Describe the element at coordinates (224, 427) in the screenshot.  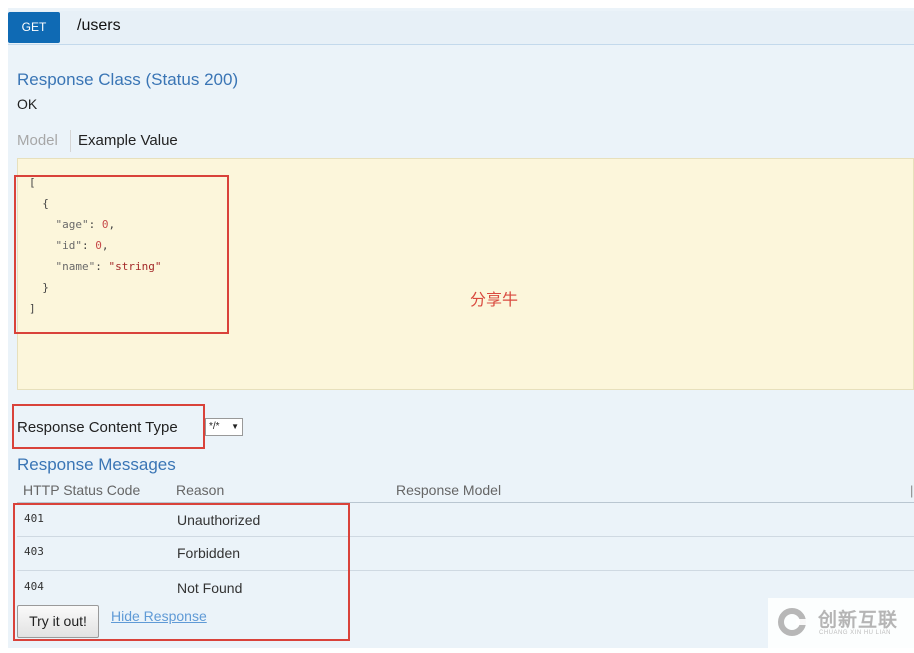
I see `response-content-type-select: */* ▼` at that location.